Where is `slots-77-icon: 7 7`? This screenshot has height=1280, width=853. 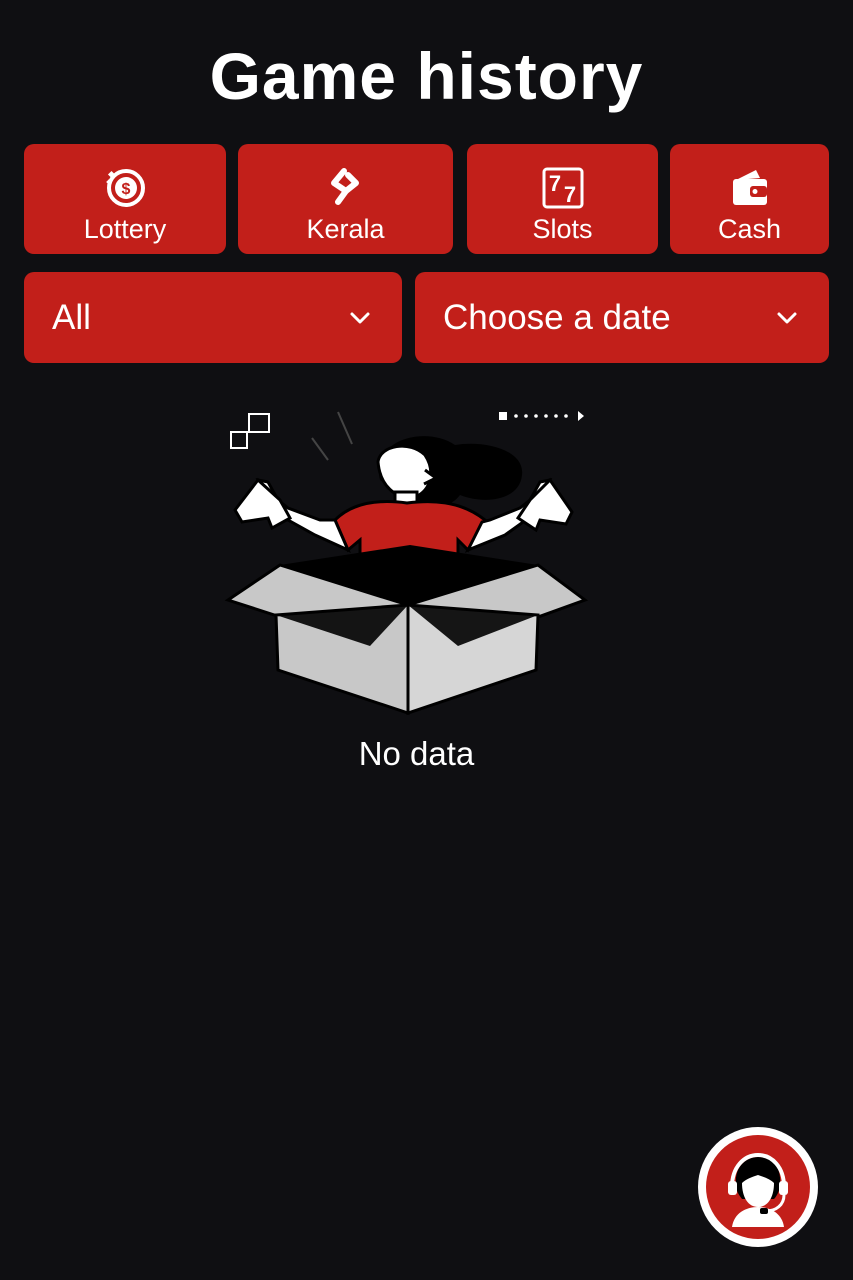
slots-77-icon: 7 7 is located at coordinates (563, 188).